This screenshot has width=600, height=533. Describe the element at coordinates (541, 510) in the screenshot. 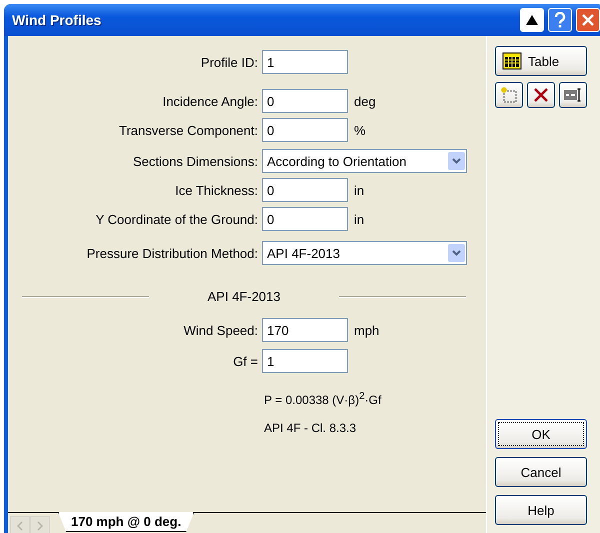

I see `dialog-button: Help` at that location.